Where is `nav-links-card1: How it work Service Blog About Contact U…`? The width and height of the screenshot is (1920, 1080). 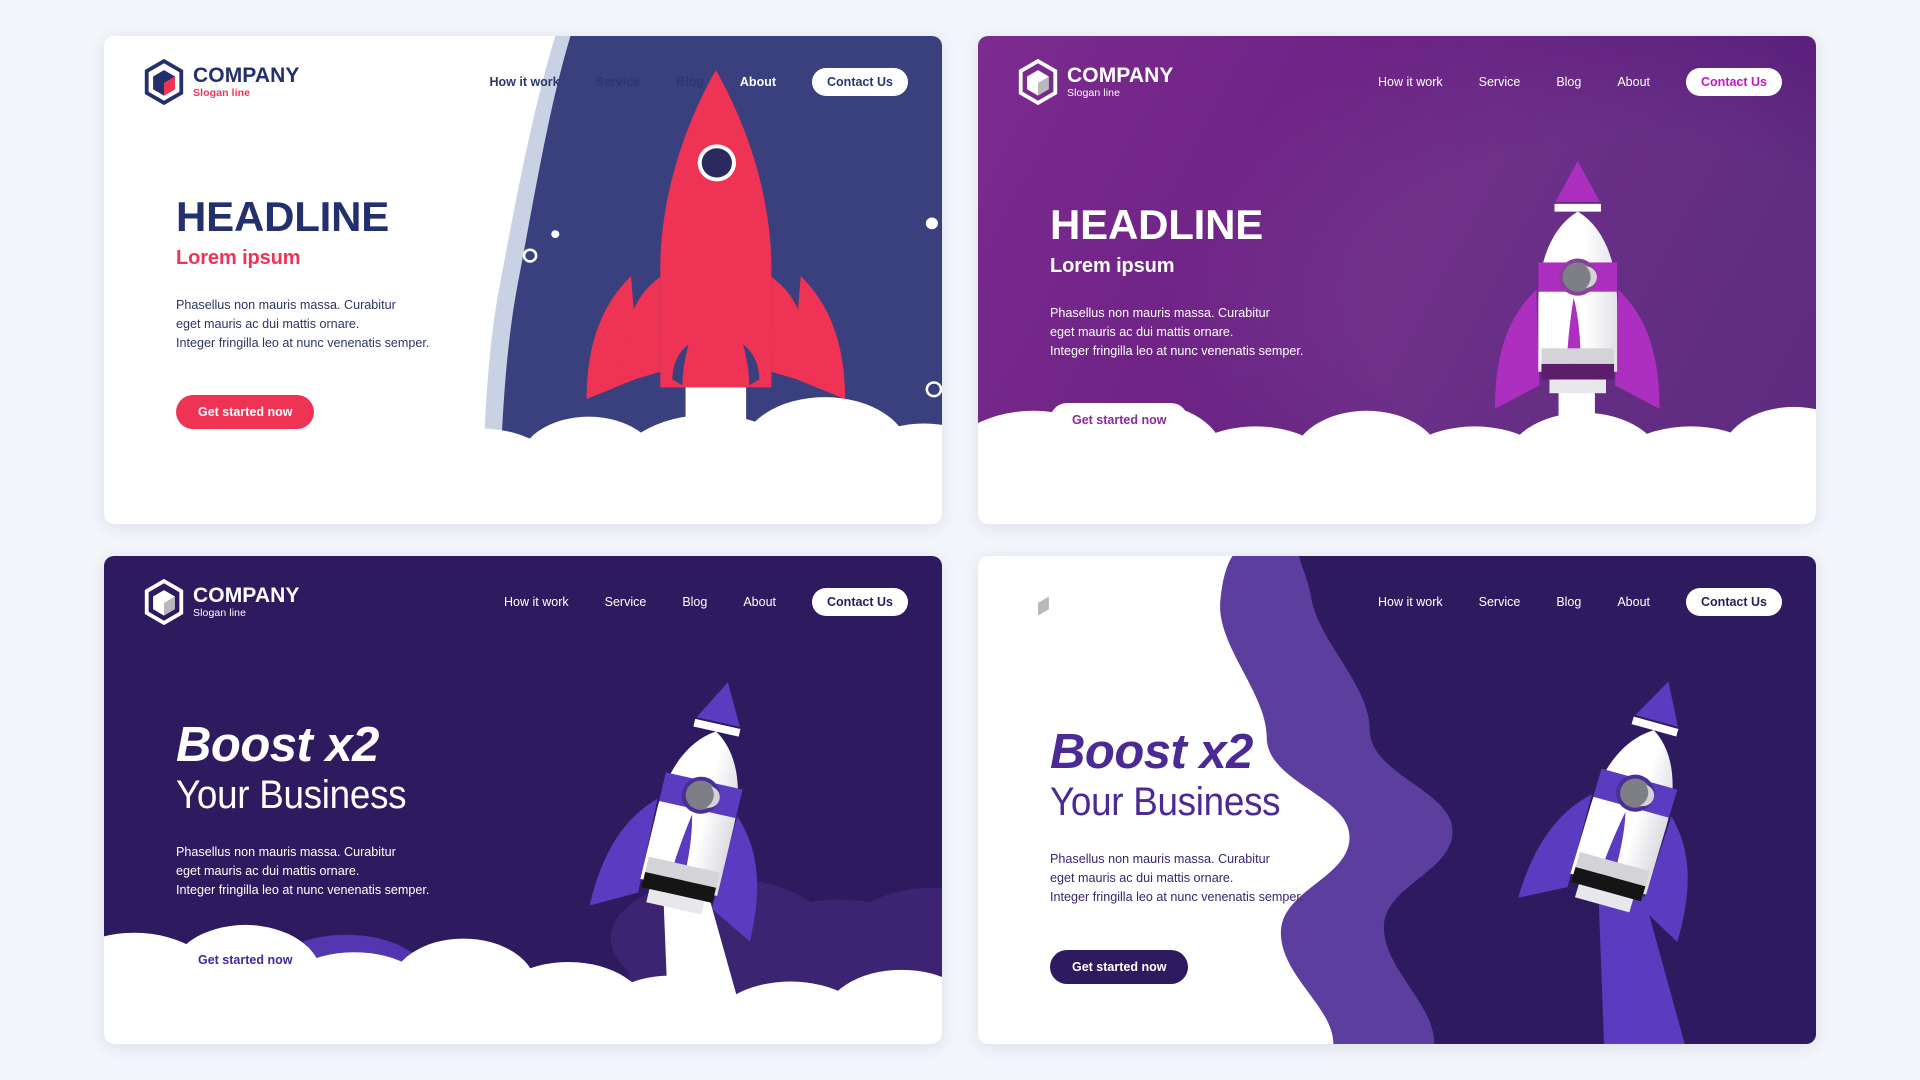
nav-links-card1: How it work Service Blog About Contact U… is located at coordinates (698, 82).